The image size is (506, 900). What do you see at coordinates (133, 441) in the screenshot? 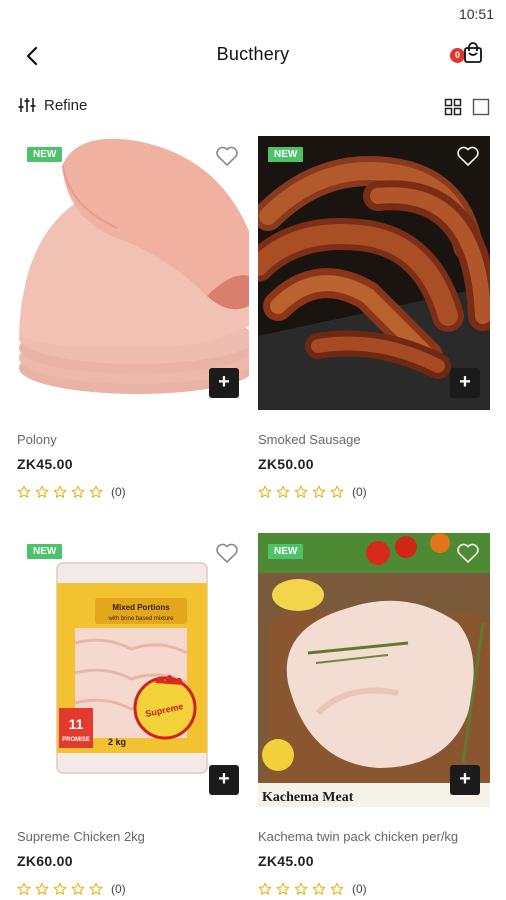
I see `product-name: Polony` at bounding box center [133, 441].